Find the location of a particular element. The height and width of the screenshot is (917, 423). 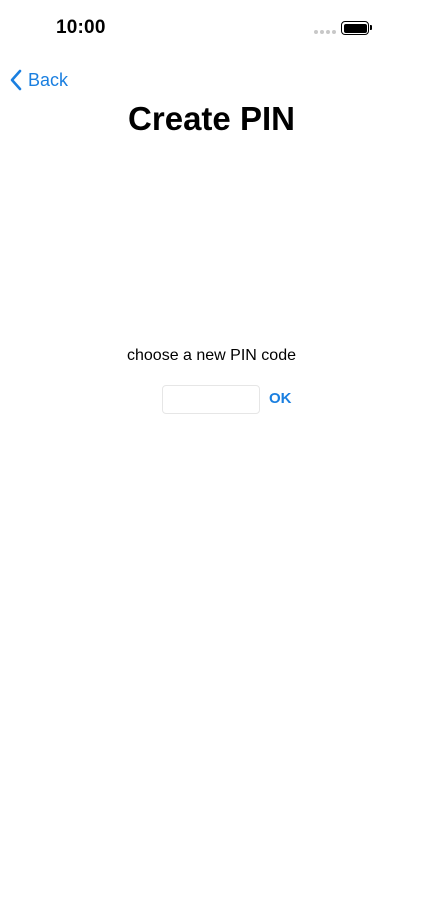

chevron-left-icon is located at coordinates (16, 80).